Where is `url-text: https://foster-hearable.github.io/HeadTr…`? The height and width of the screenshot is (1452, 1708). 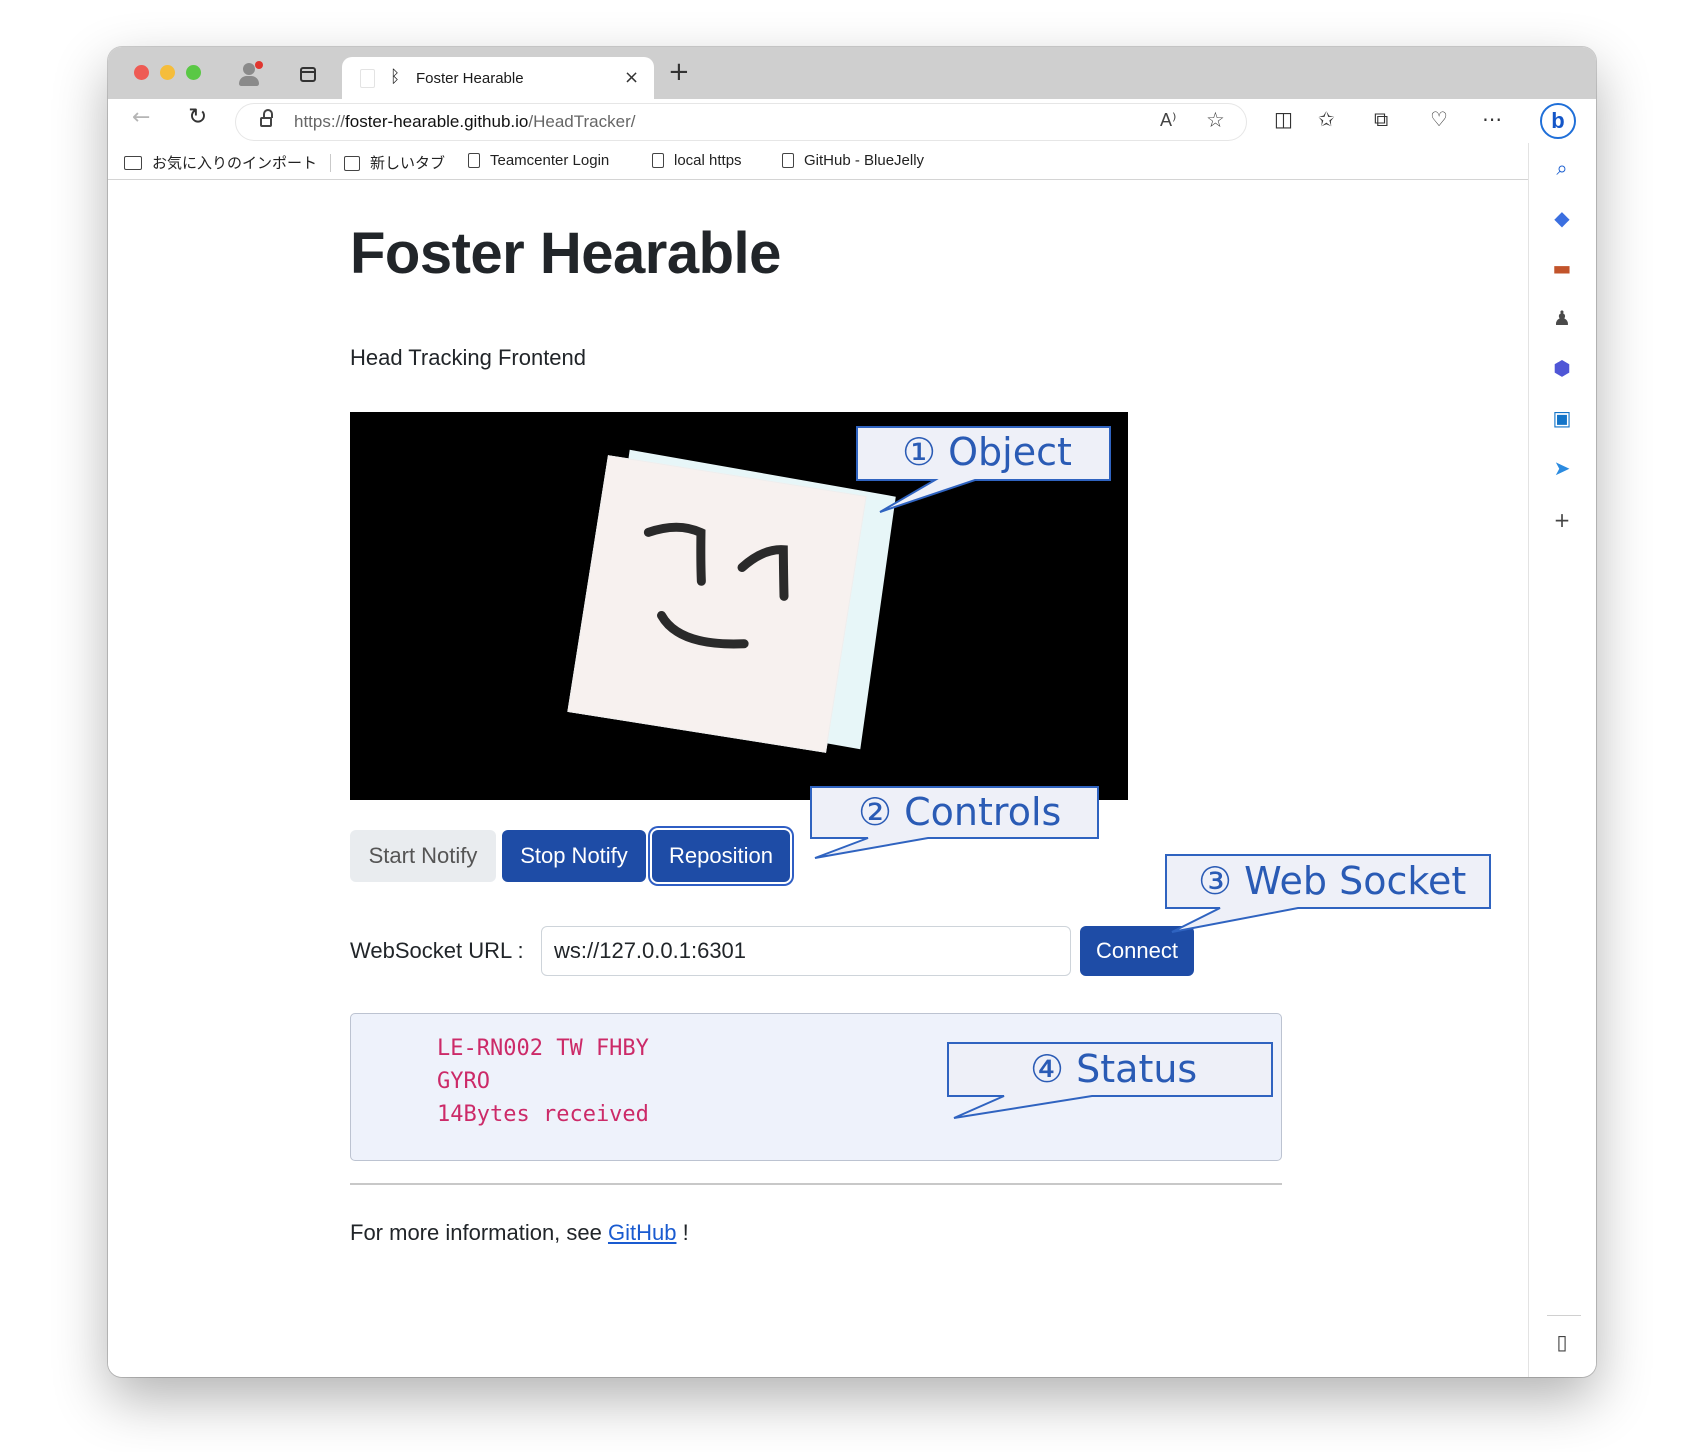
url-text: https://foster-hearable.github.io/HeadTr… is located at coordinates (464, 122).